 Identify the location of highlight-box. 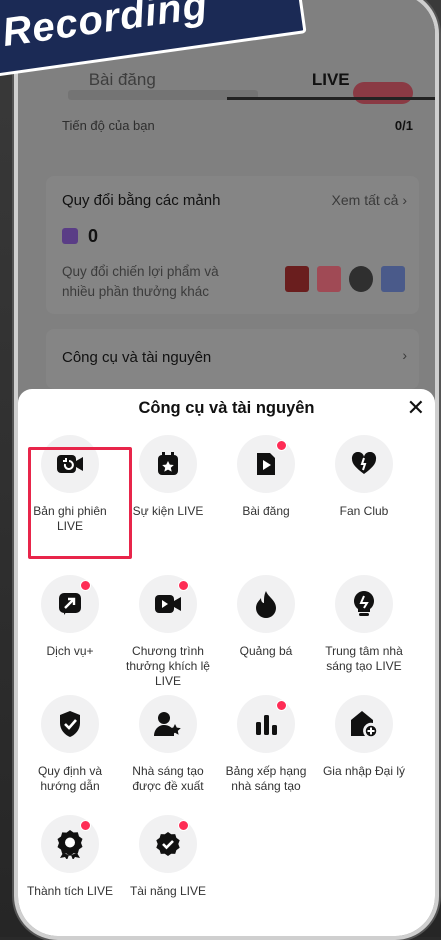
(80, 503).